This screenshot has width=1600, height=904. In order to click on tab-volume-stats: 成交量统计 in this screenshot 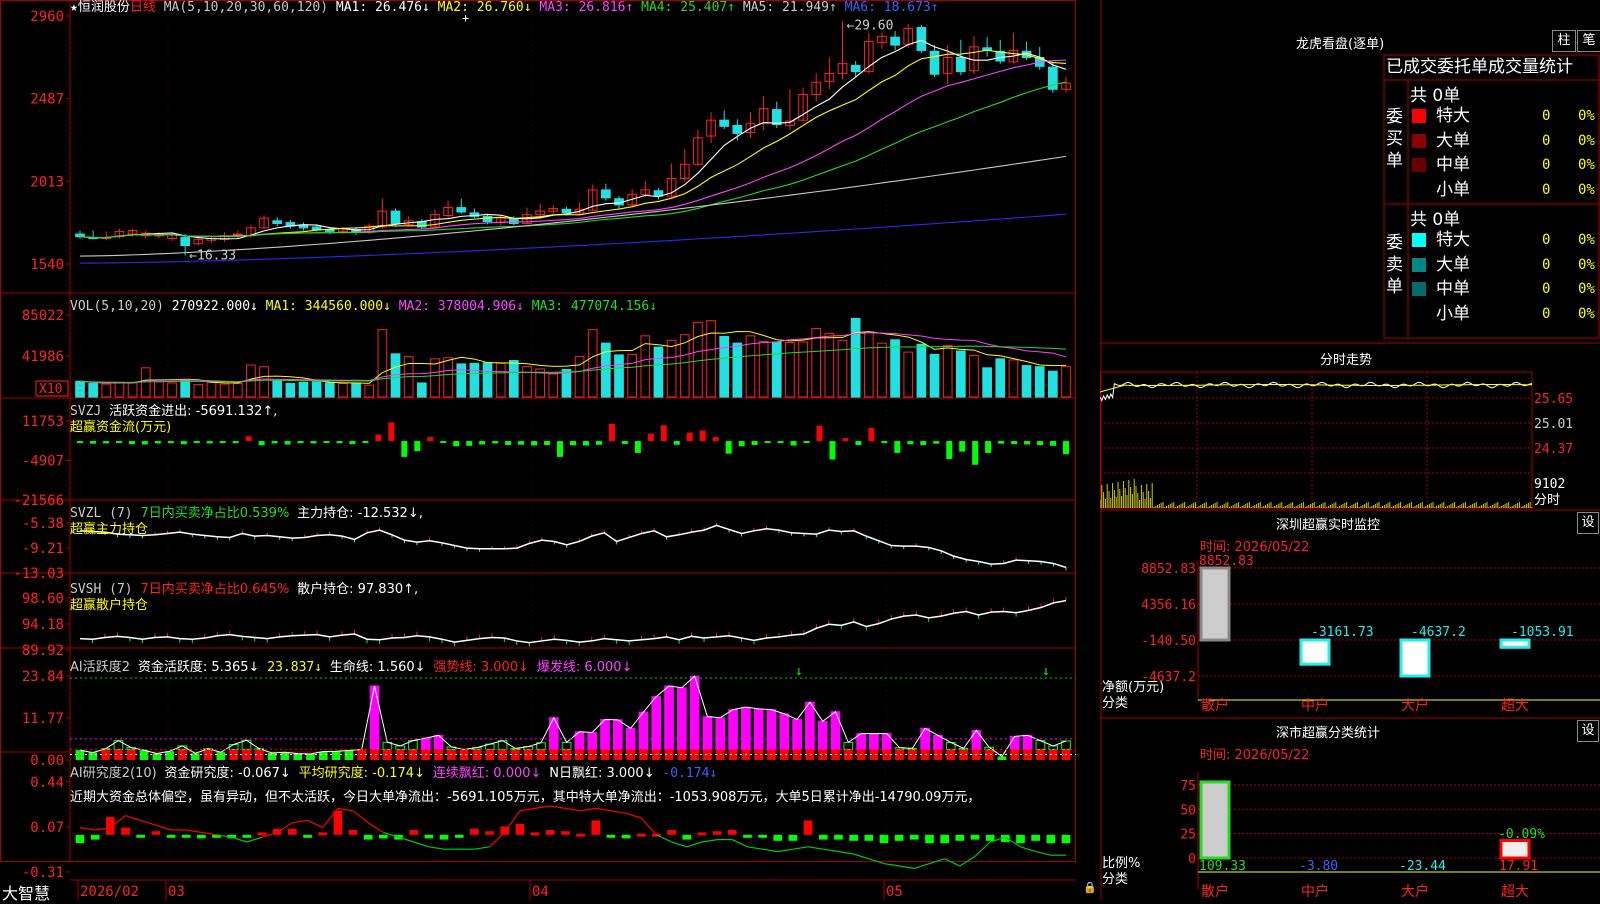, I will do `click(1530, 67)`.